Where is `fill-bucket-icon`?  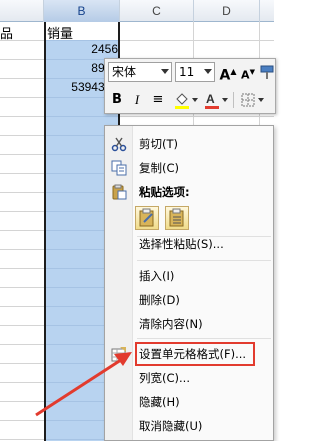
fill-bucket-icon is located at coordinates (186, 101).